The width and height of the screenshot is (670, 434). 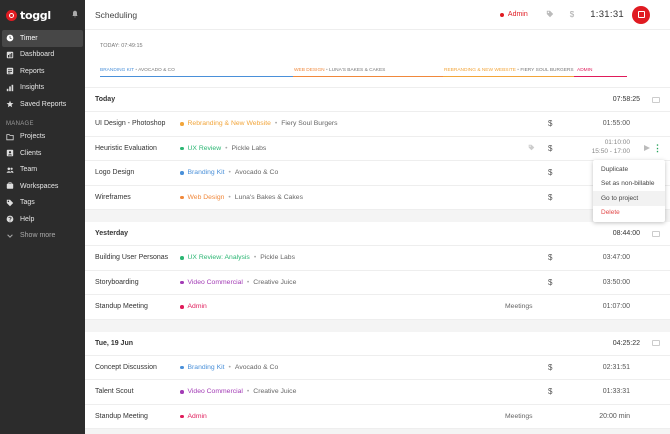 I want to click on entry-duration: 02:31:51, so click(x=616, y=367).